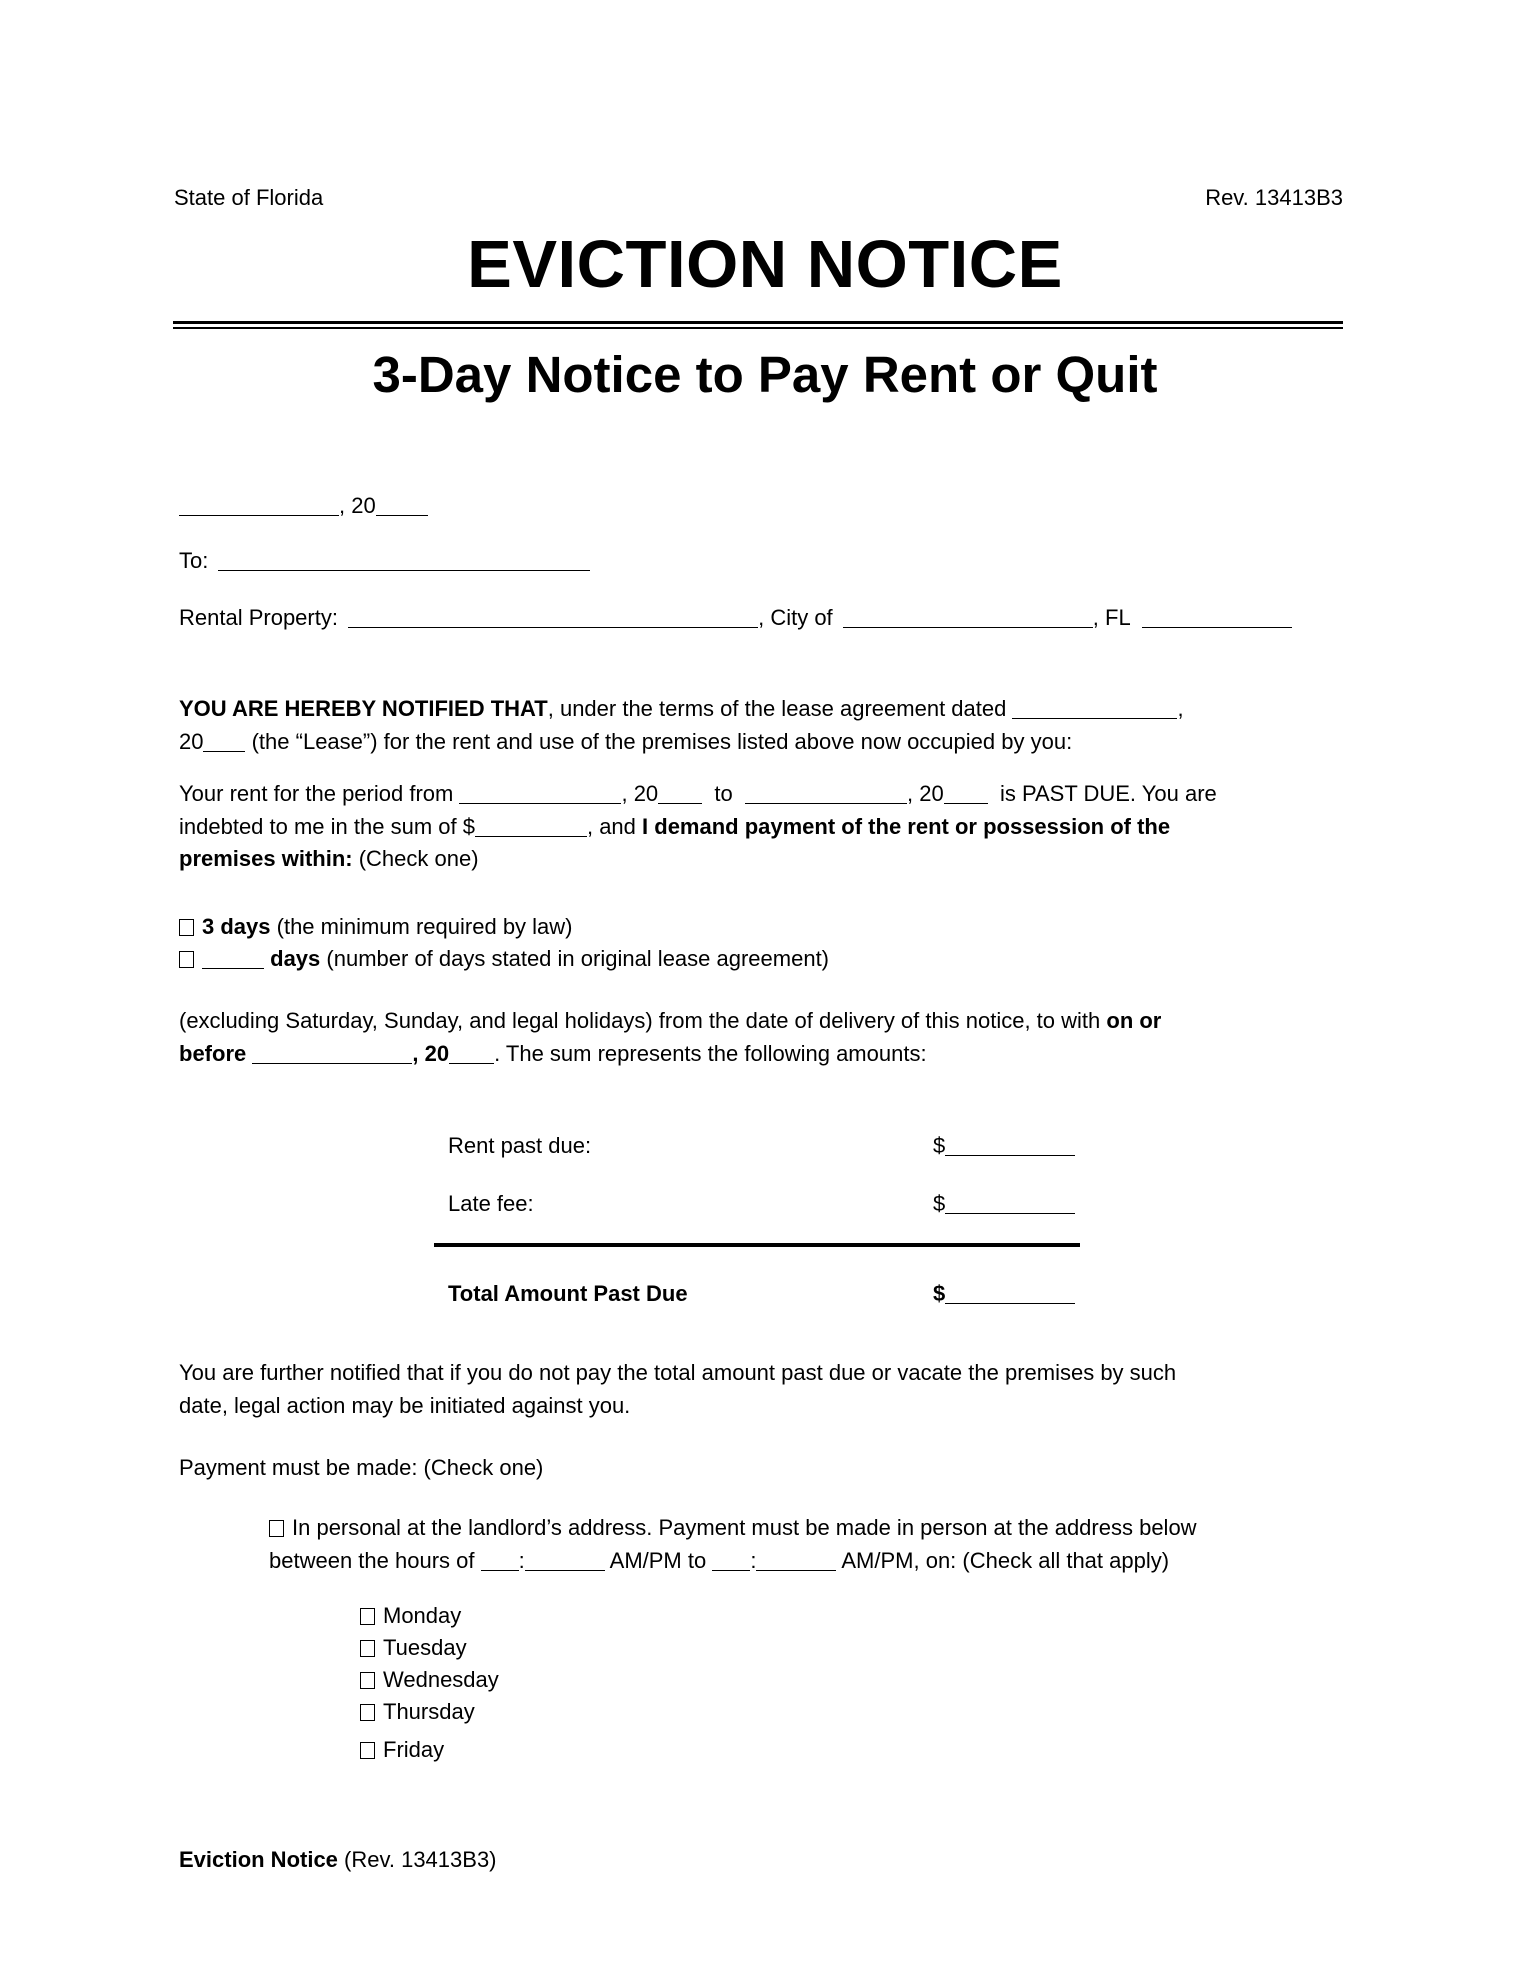 Image resolution: width=1530 pixels, height=1980 pixels. What do you see at coordinates (425, 1647) in the screenshot?
I see `day-label: Tuesday` at bounding box center [425, 1647].